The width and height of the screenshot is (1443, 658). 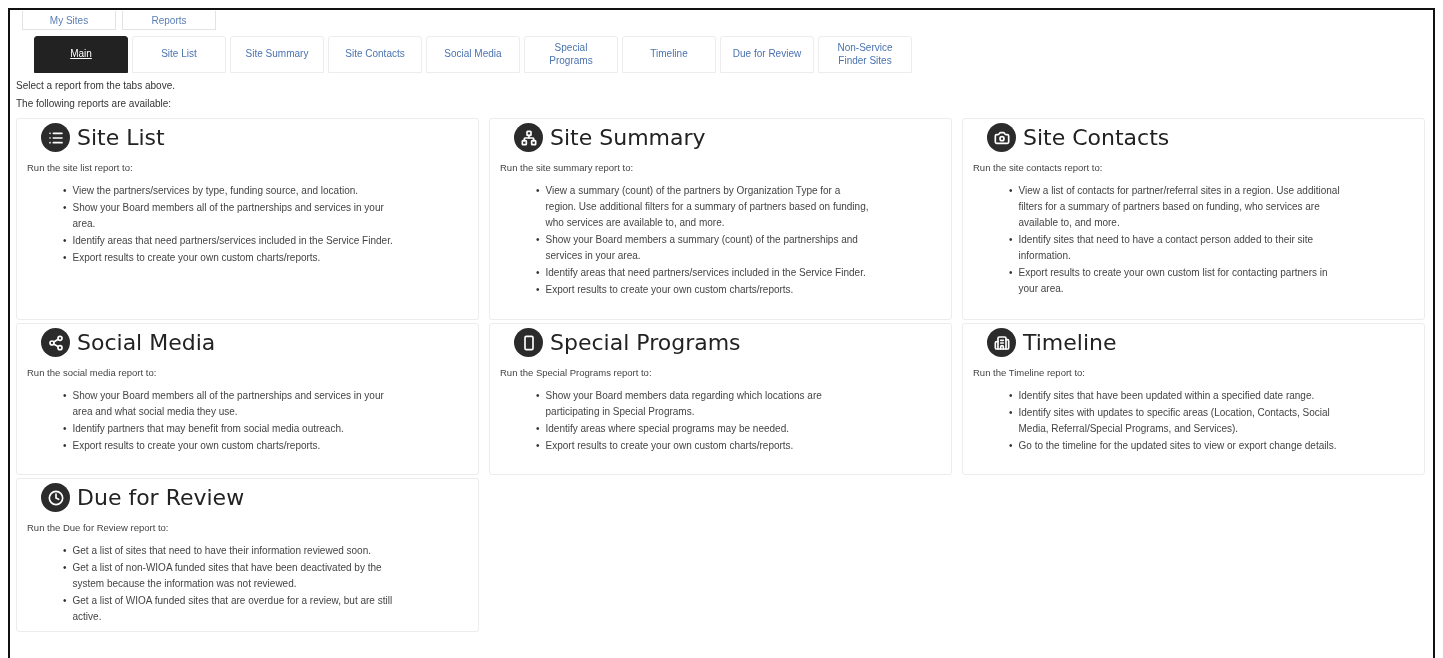 What do you see at coordinates (1038, 167) in the screenshot?
I see `report-lead: Run the site contacts report to:` at bounding box center [1038, 167].